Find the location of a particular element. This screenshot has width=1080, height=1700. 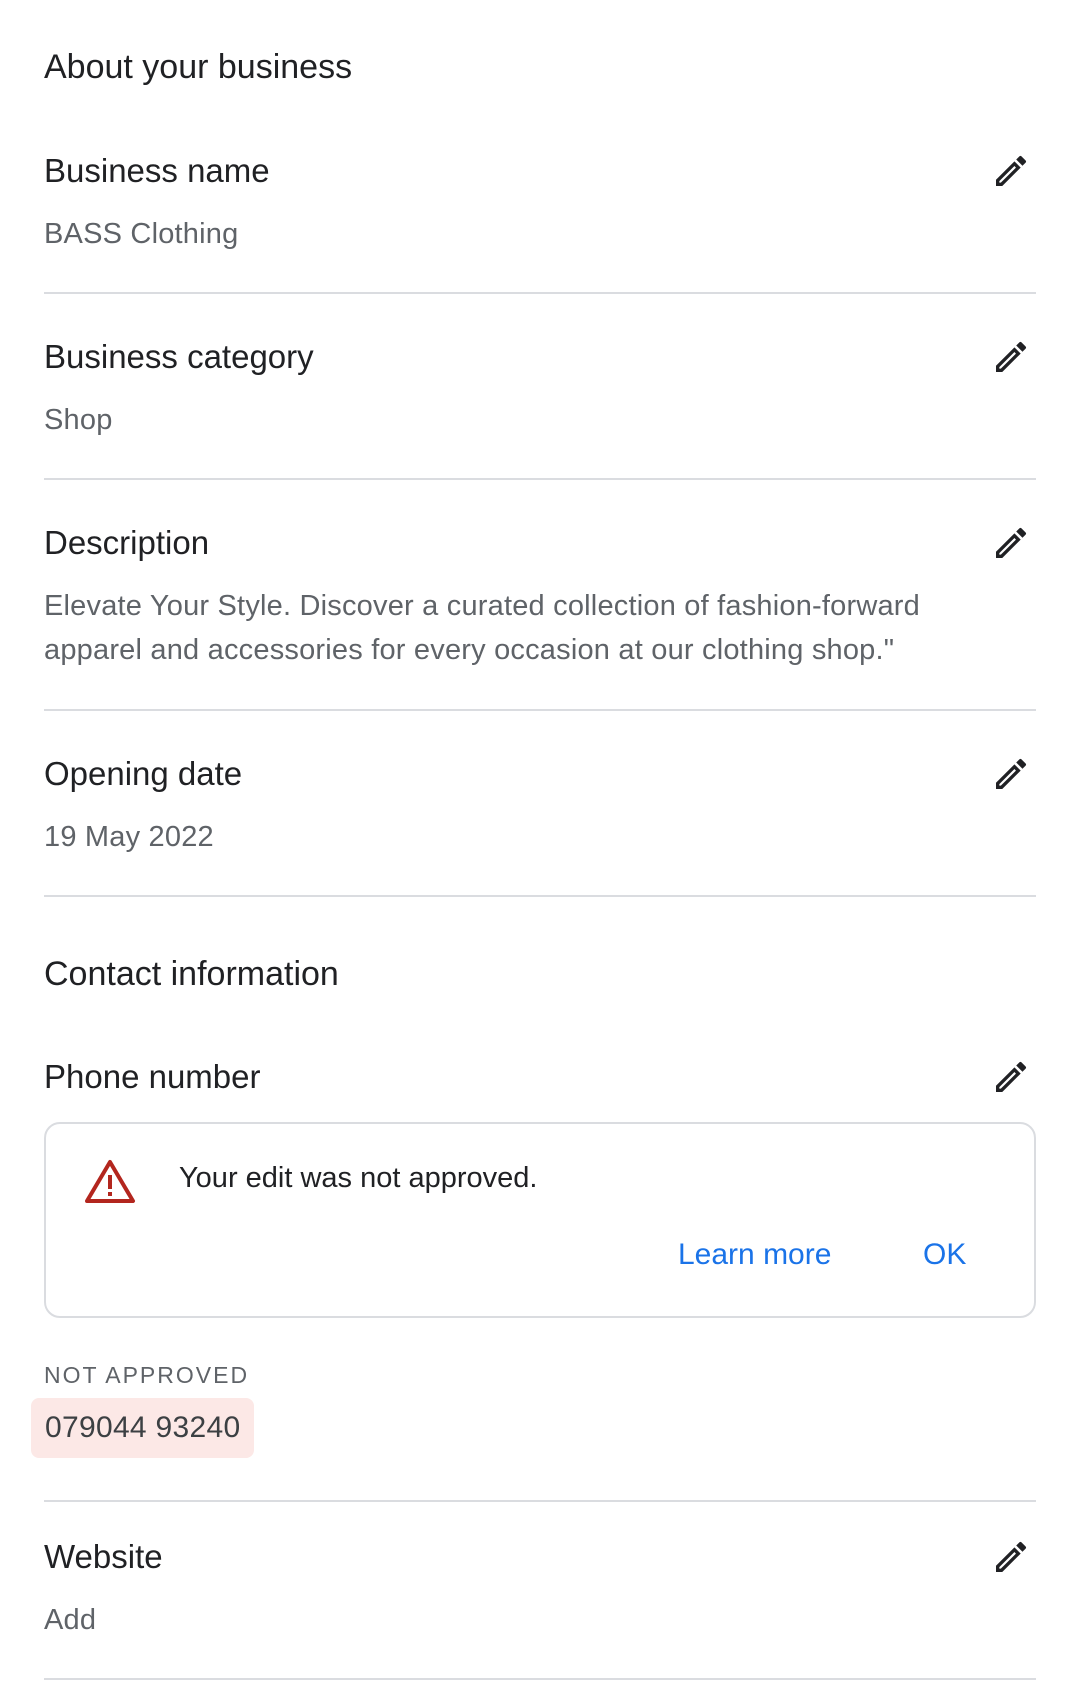

edit-business-name-button is located at coordinates (1011, 171).